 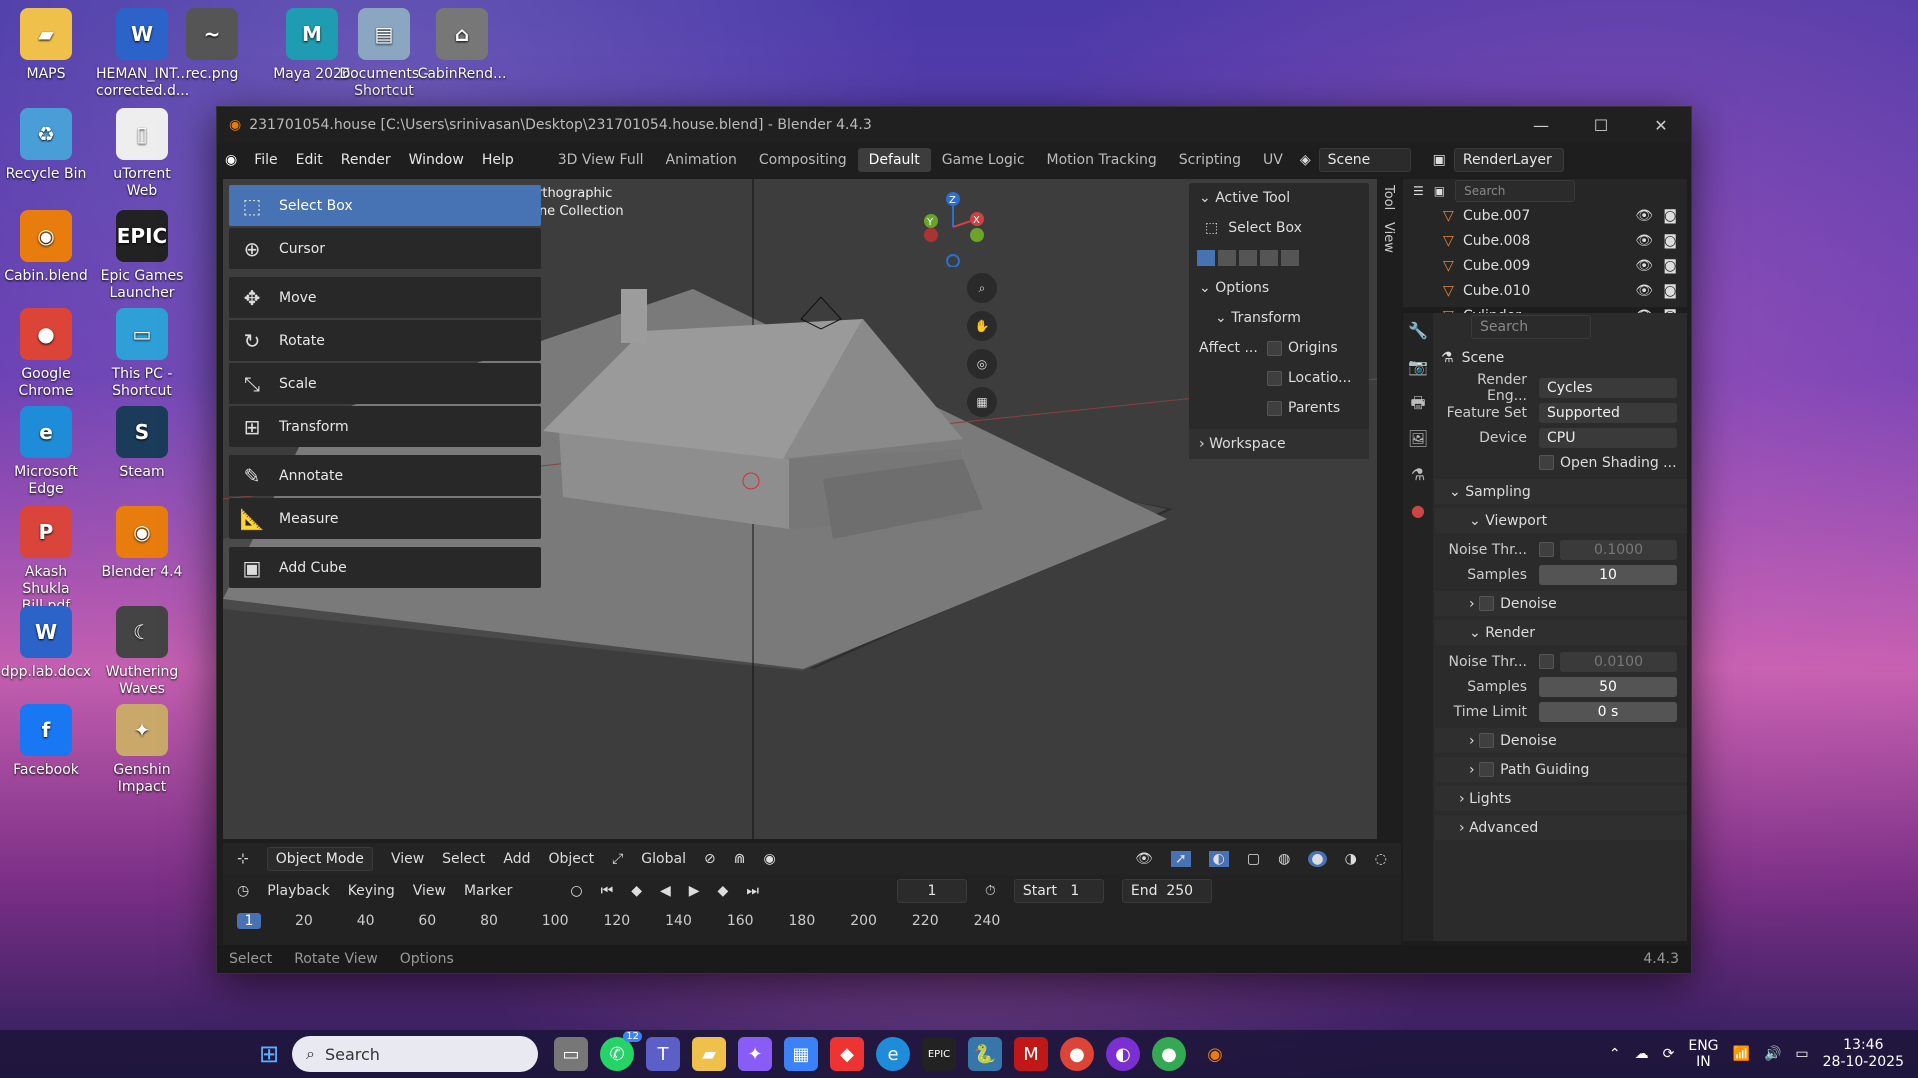 What do you see at coordinates (319, 859) in the screenshot?
I see `mode-dropdown: Object Mode` at bounding box center [319, 859].